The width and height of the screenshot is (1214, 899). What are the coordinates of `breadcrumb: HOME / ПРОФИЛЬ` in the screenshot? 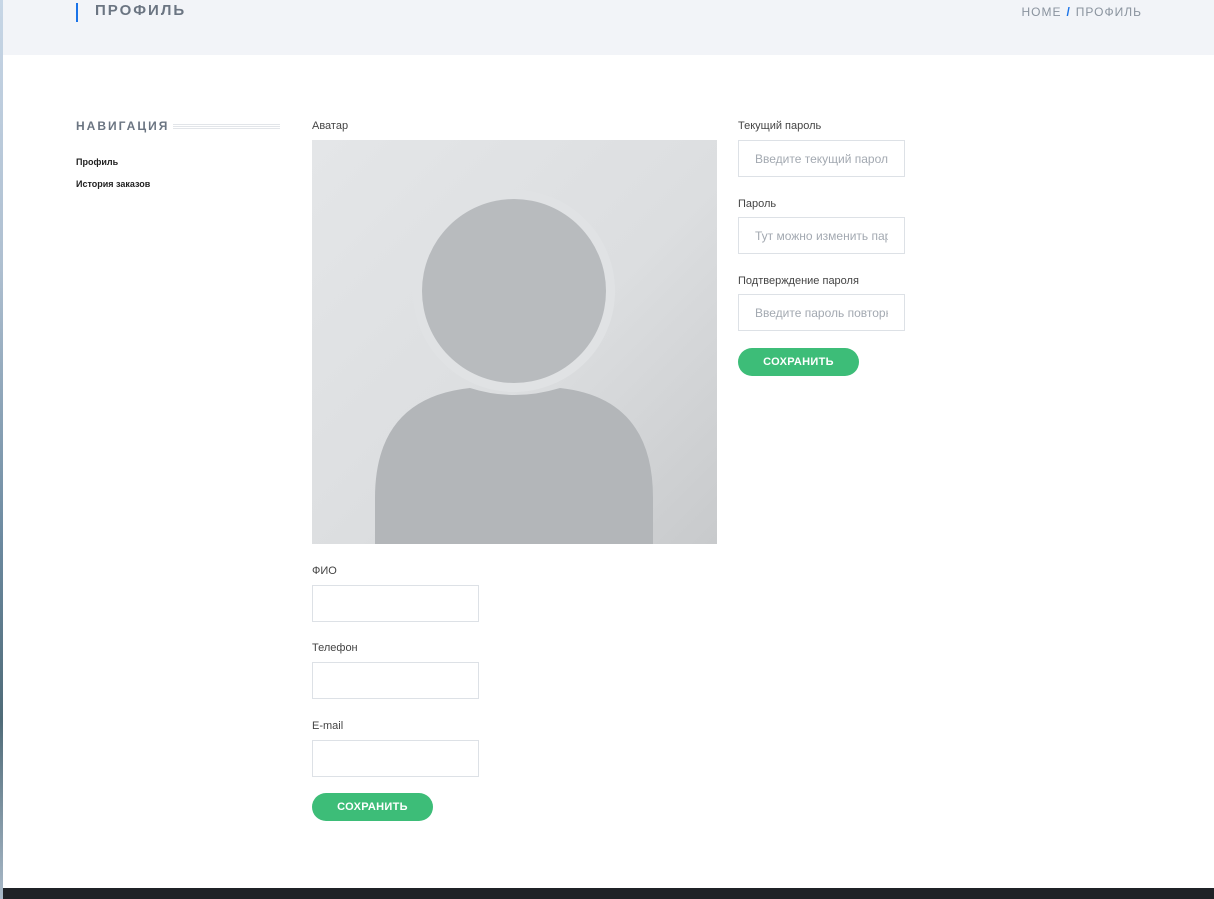 It's located at (1081, 12).